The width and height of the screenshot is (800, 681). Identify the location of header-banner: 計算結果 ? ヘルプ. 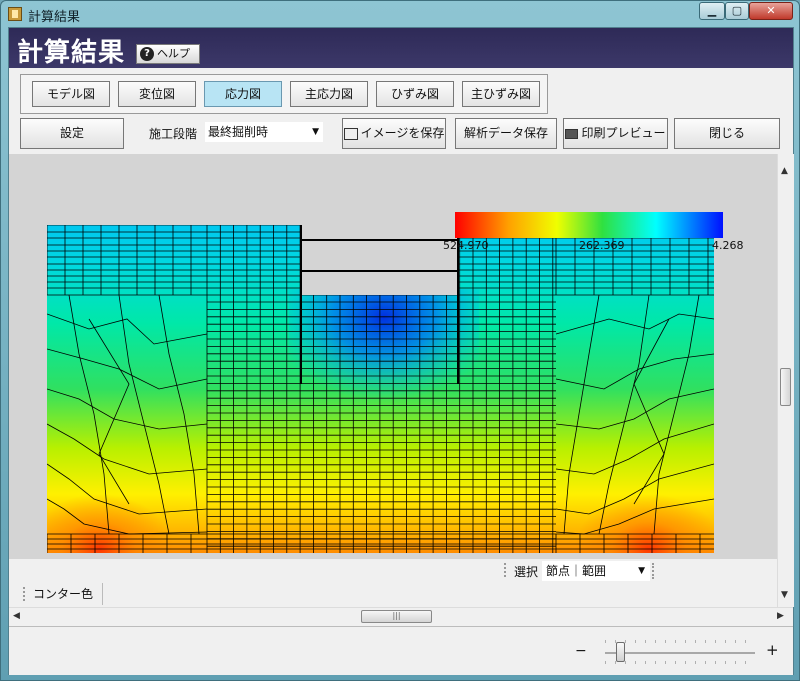
(401, 48).